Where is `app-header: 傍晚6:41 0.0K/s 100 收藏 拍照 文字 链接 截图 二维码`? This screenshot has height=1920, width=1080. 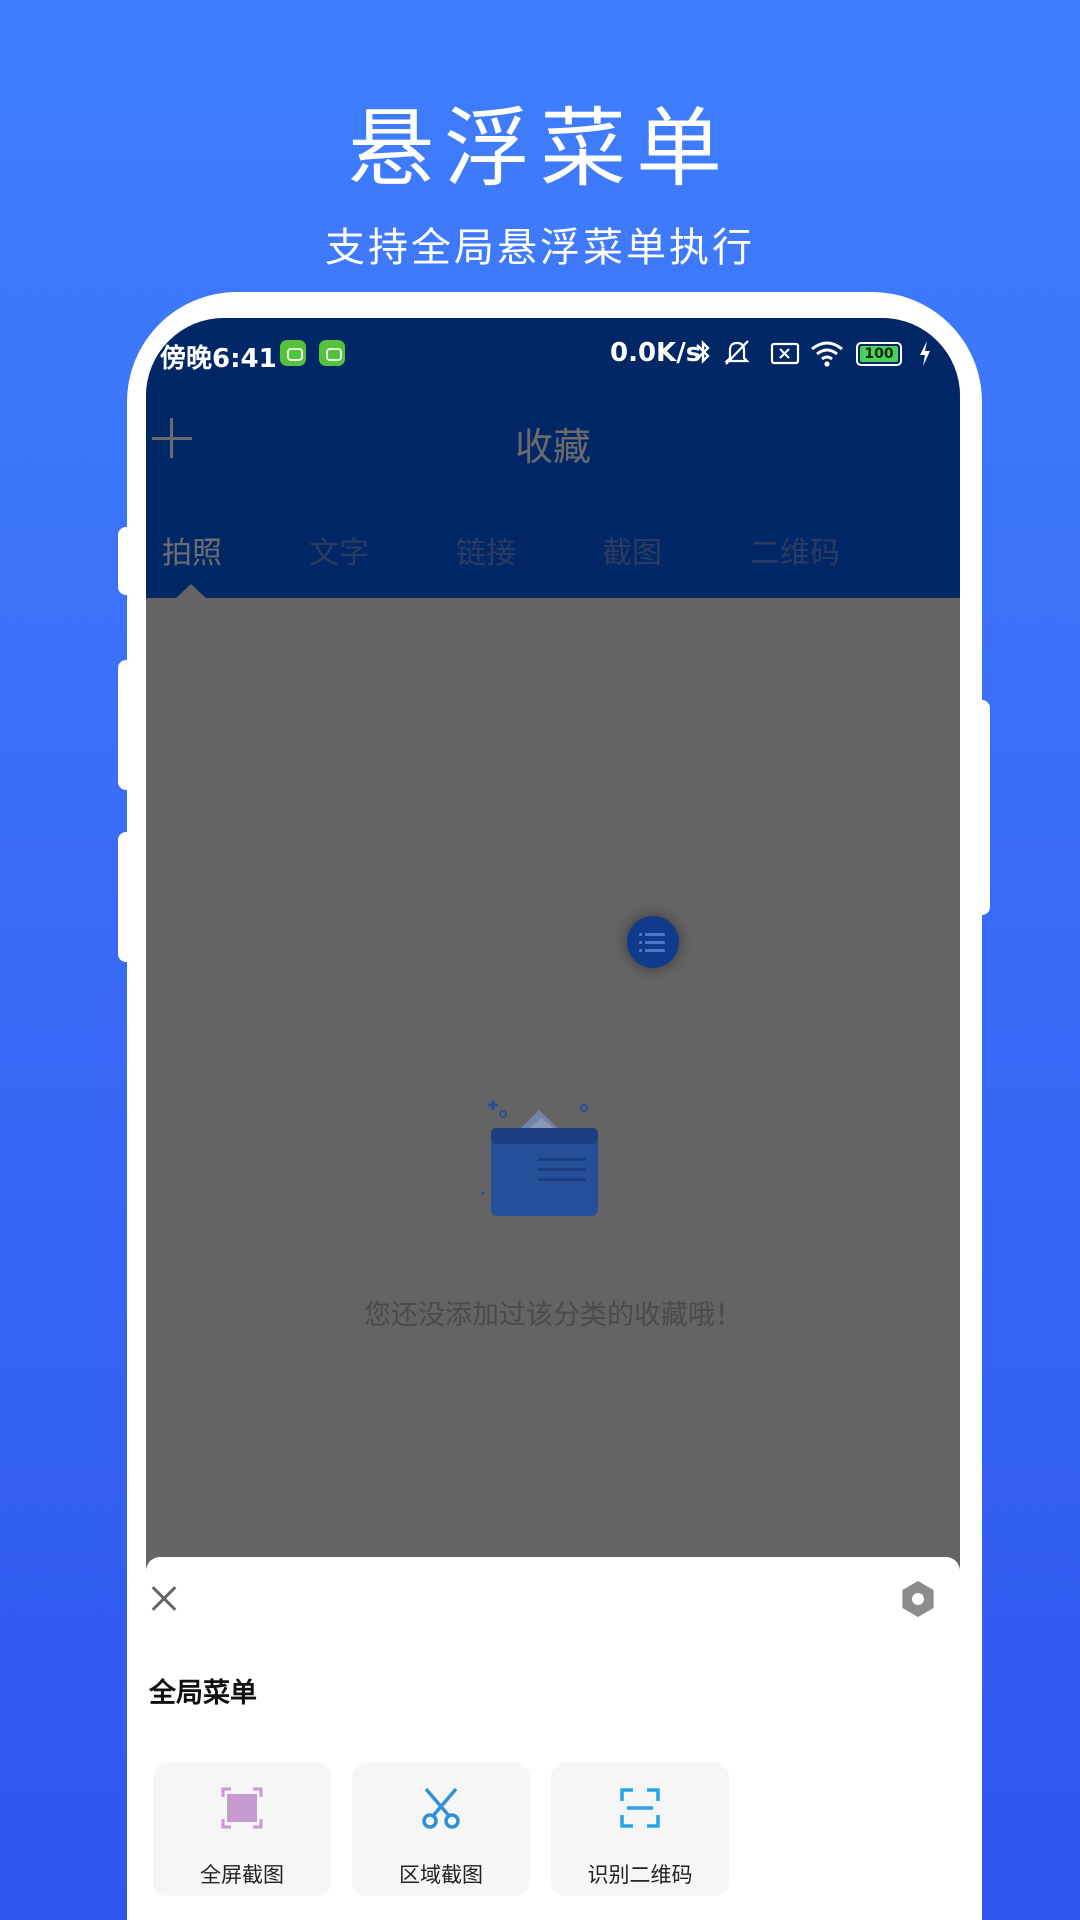
app-header: 傍晚6:41 0.0K/s 100 收藏 拍照 文字 链接 截图 二维码 is located at coordinates (553, 458).